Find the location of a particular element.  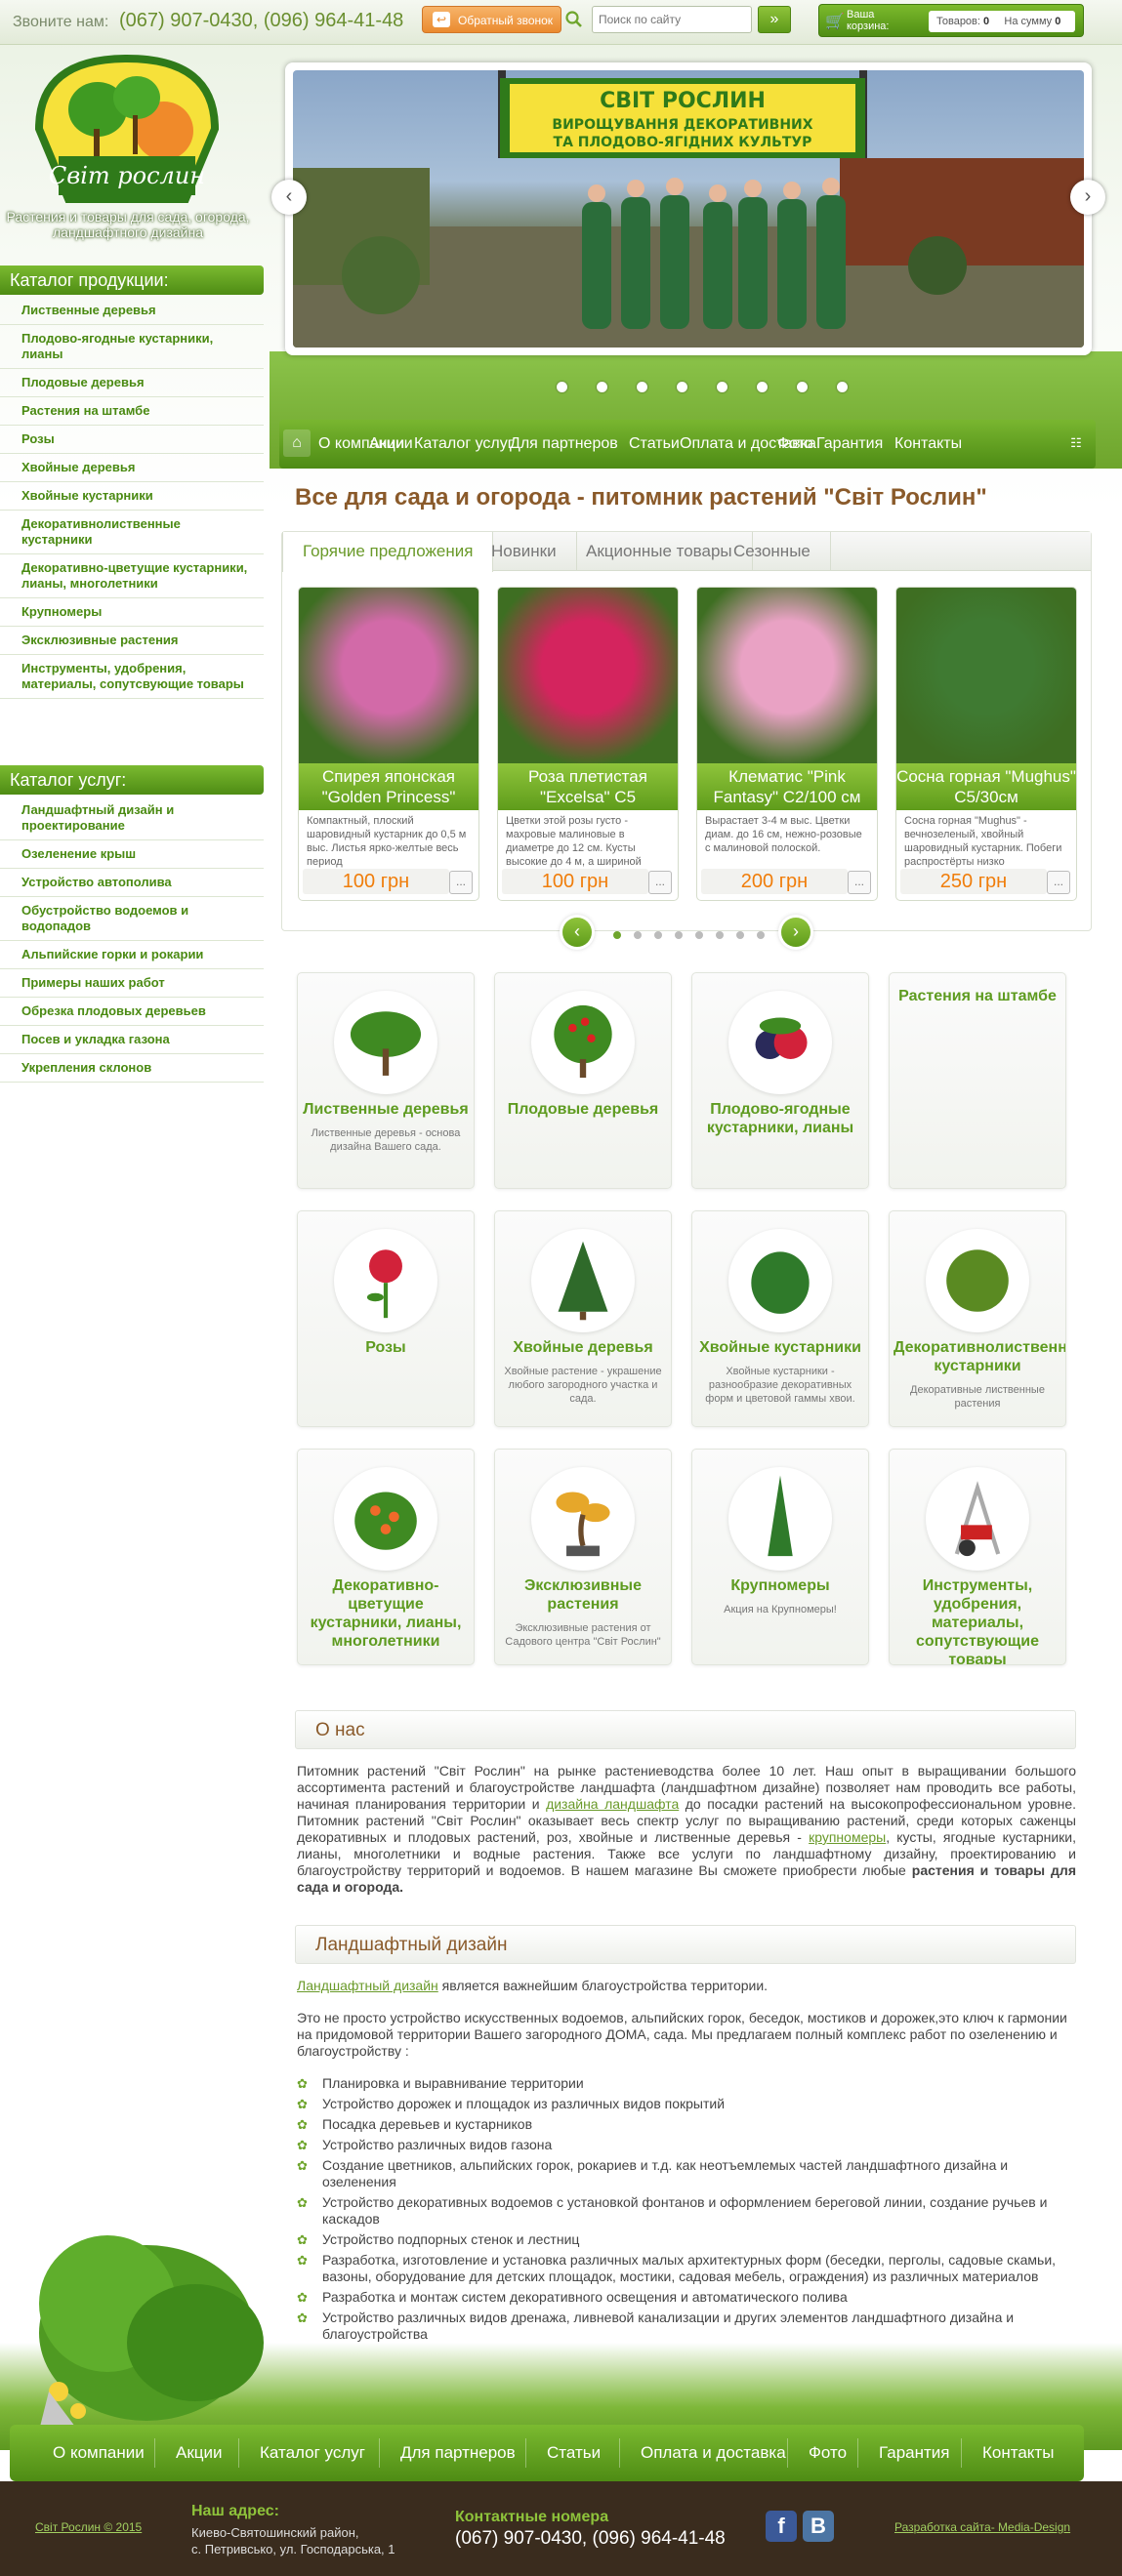

search-button: » is located at coordinates (775, 19).